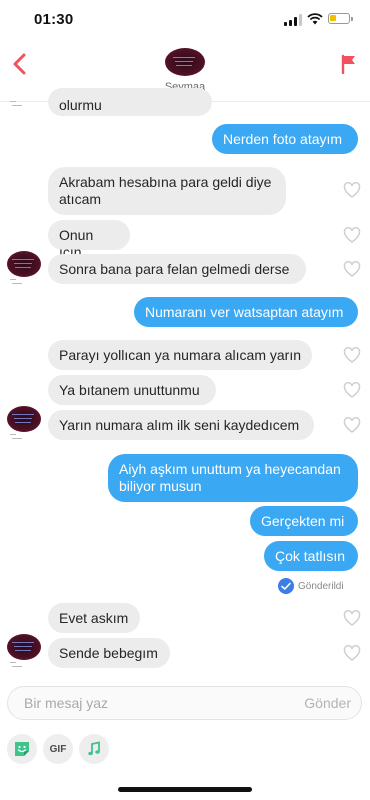 The width and height of the screenshot is (370, 800). I want to click on back-chevron-icon, so click(20, 64).